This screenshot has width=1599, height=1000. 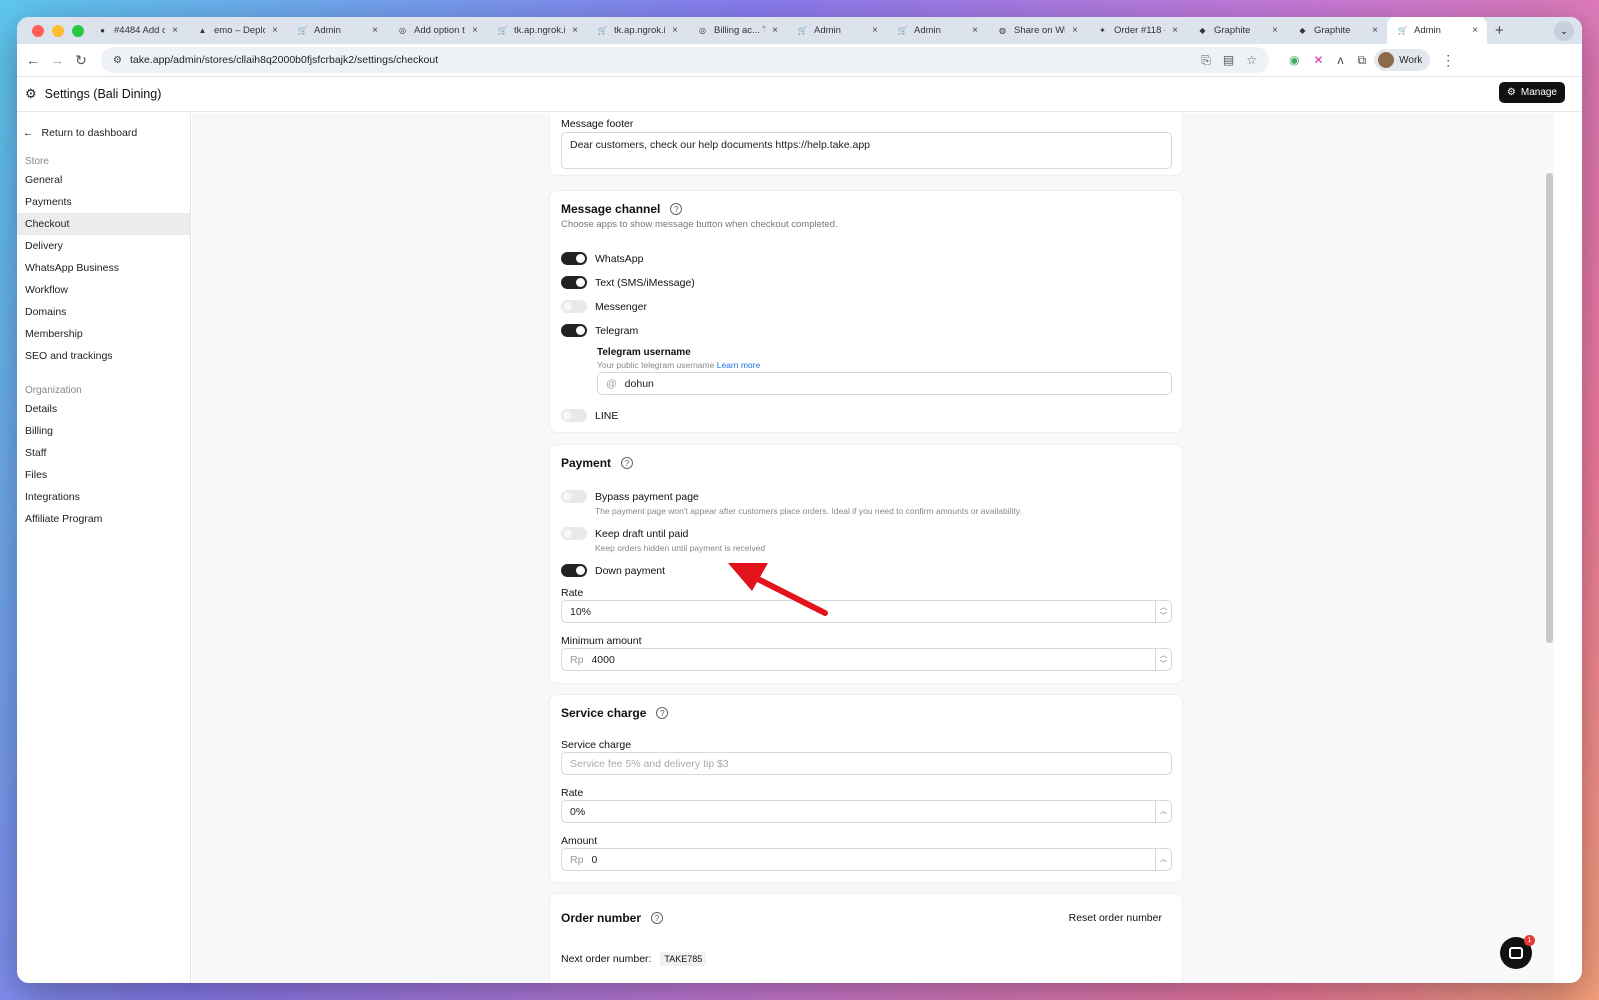 I want to click on sidebar-item-billing: Billing, so click(x=103, y=431).